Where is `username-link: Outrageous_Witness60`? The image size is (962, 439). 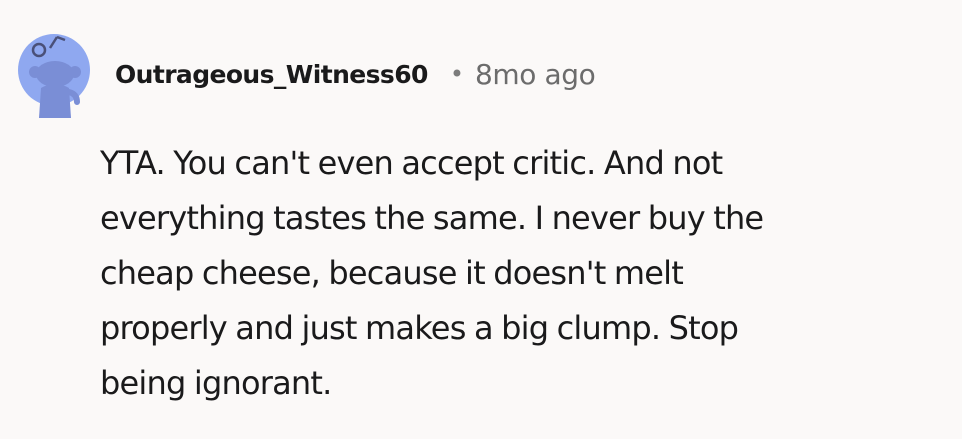
username-link: Outrageous_Witness60 is located at coordinates (271, 74).